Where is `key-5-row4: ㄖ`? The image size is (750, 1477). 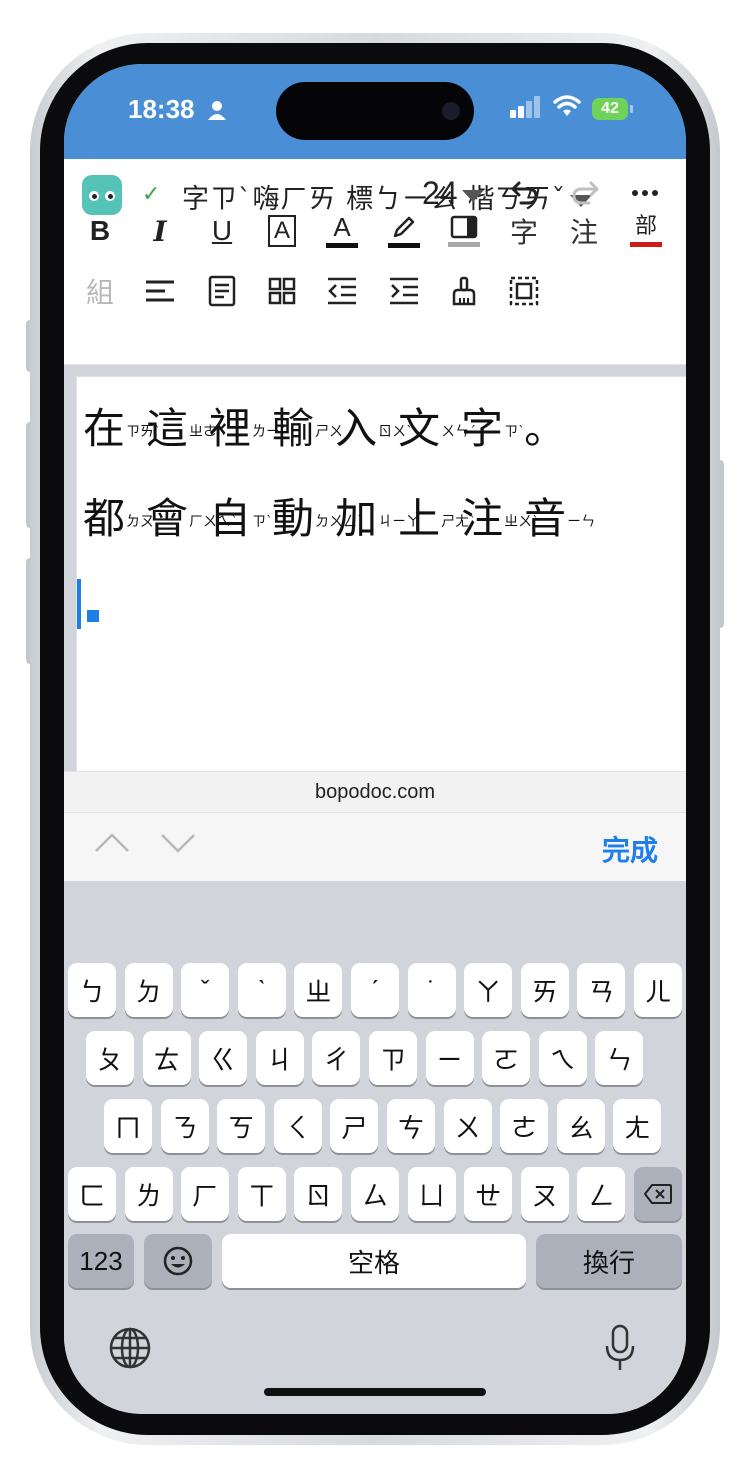 key-5-row4: ㄖ is located at coordinates (318, 1194).